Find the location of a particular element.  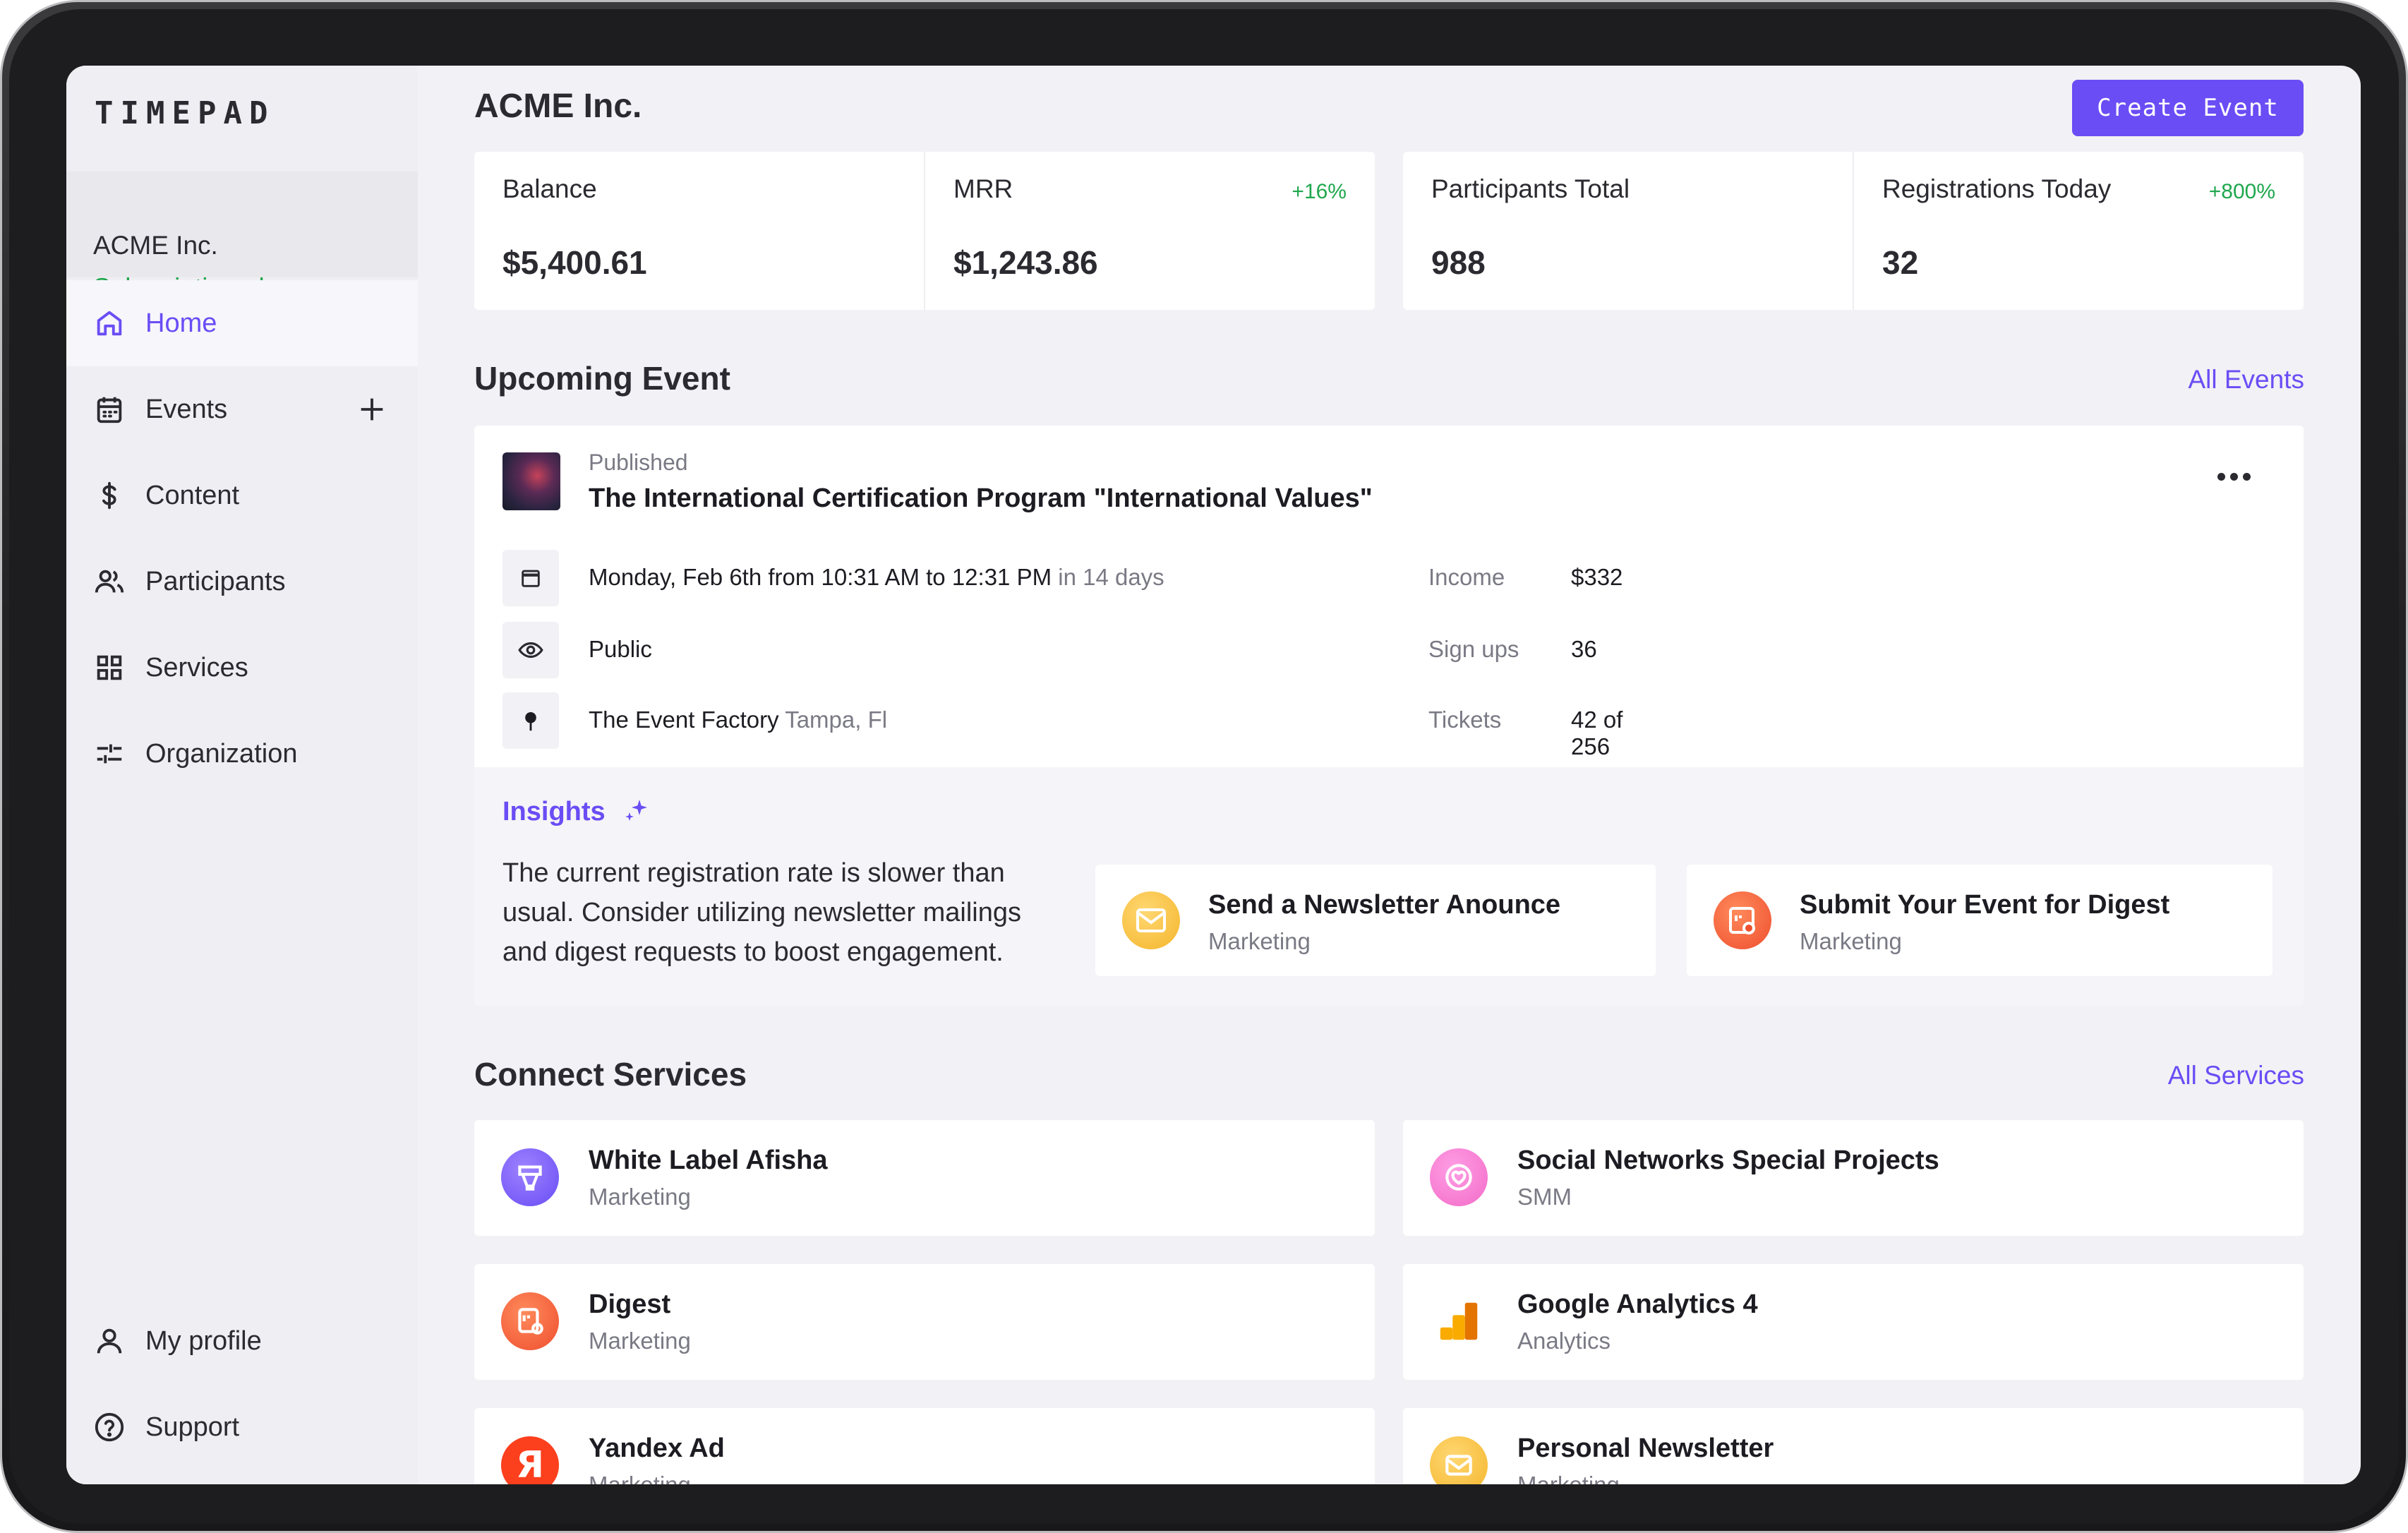

metric-value: 36 is located at coordinates (1584, 649).